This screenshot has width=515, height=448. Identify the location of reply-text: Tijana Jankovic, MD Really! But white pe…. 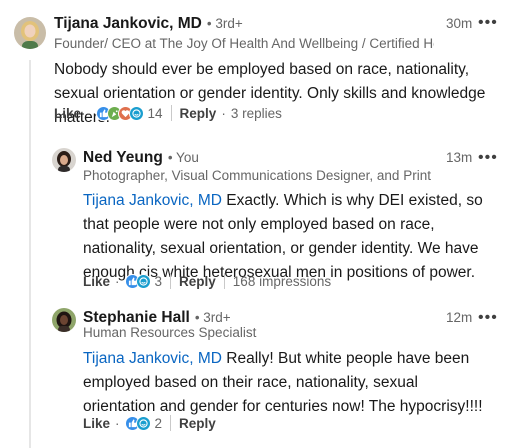
(285, 383).